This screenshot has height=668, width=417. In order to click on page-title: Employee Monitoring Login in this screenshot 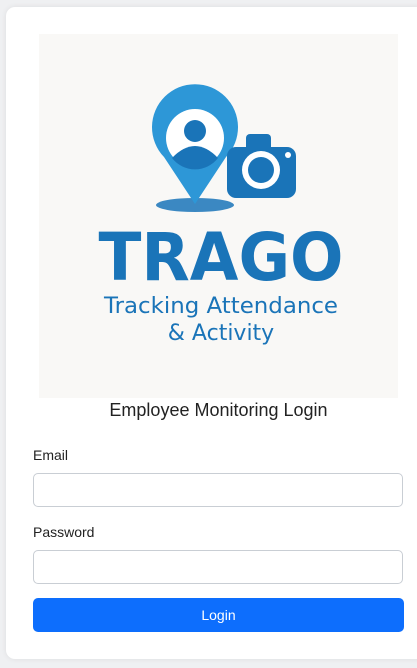, I will do `click(218, 410)`.